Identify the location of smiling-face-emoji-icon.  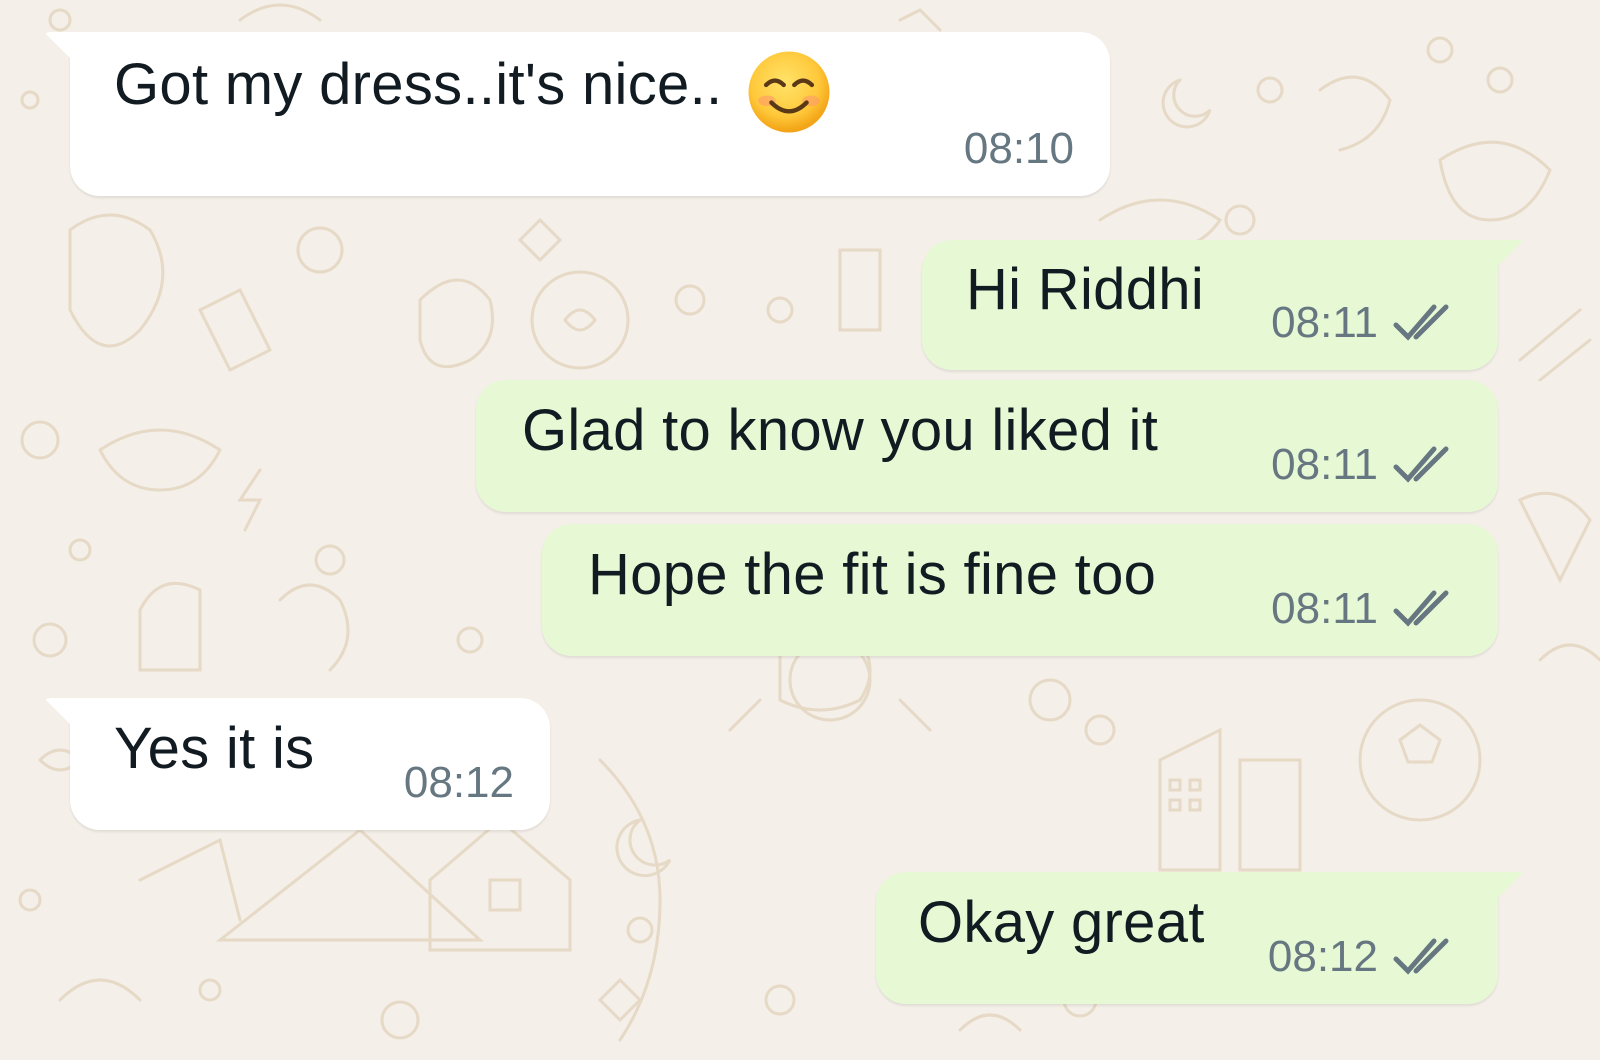
(789, 92).